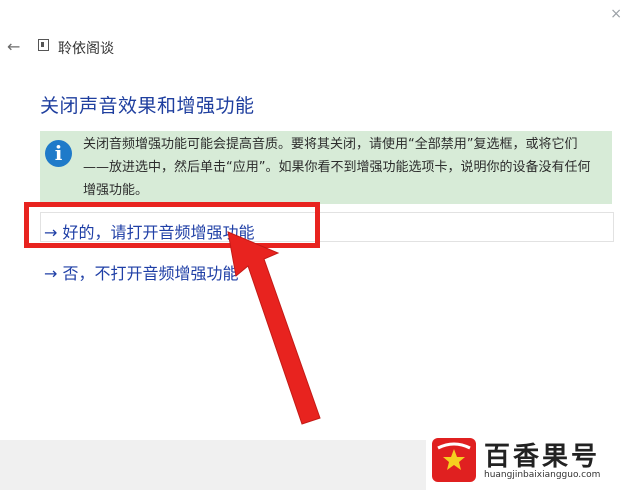  What do you see at coordinates (542, 457) in the screenshot?
I see `watermark-name: 百香果号` at bounding box center [542, 457].